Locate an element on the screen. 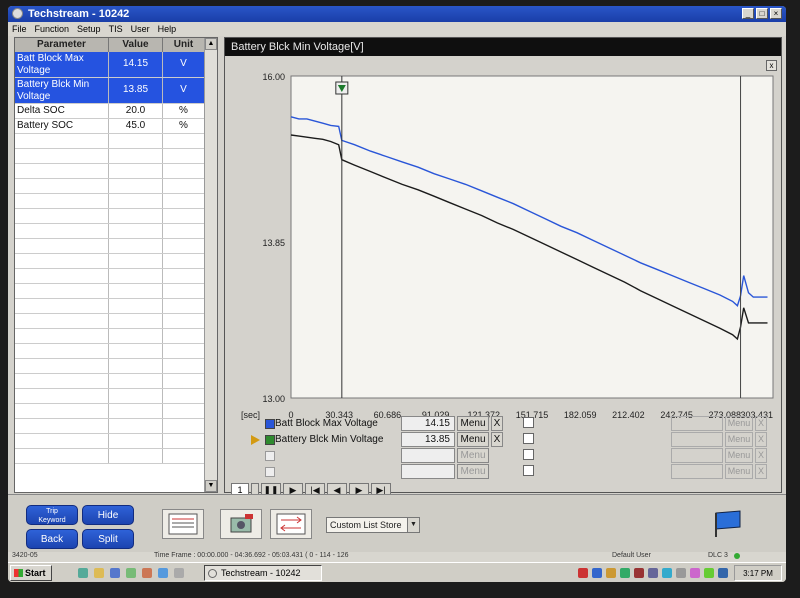 The height and width of the screenshot is (598, 800). flag-icon is located at coordinates (728, 522).